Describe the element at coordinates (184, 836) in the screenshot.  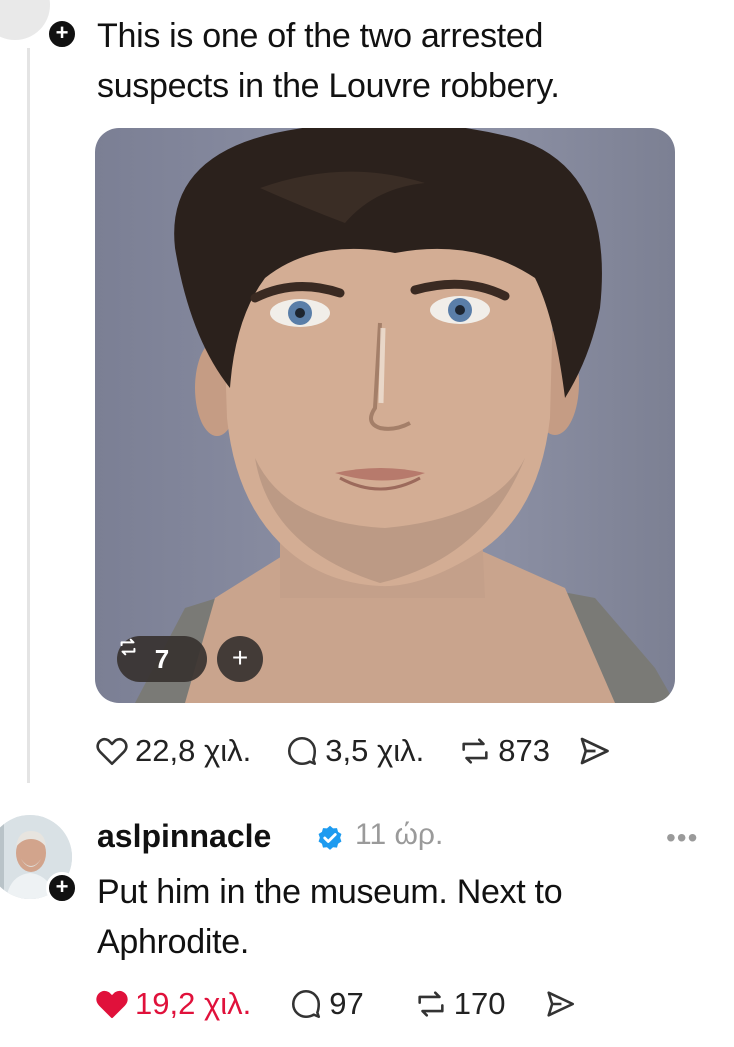
I see `username: aslpinnacle` at that location.